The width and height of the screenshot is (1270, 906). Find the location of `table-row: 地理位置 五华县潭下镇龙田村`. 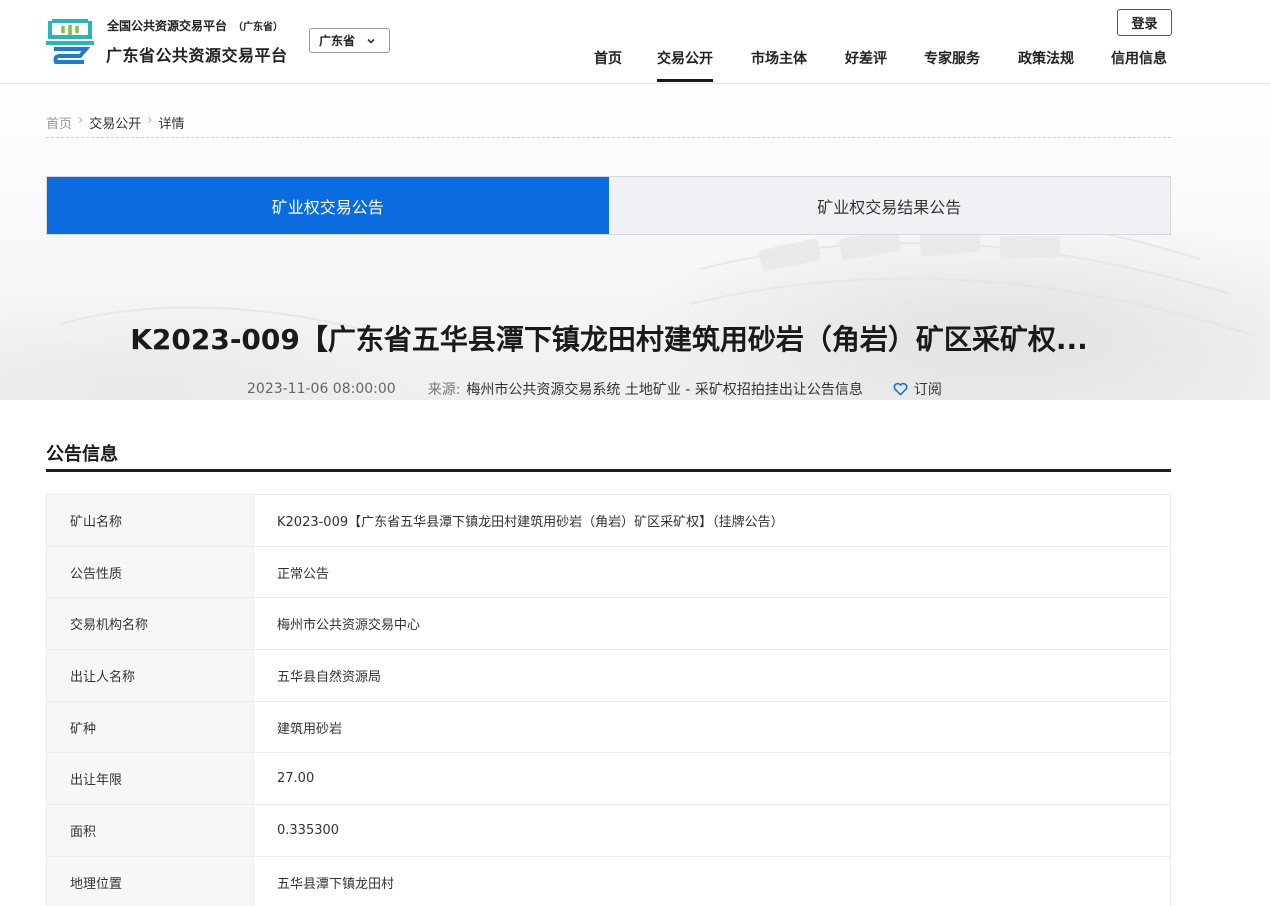

table-row: 地理位置 五华县潭下镇龙田村 is located at coordinates (608, 880).